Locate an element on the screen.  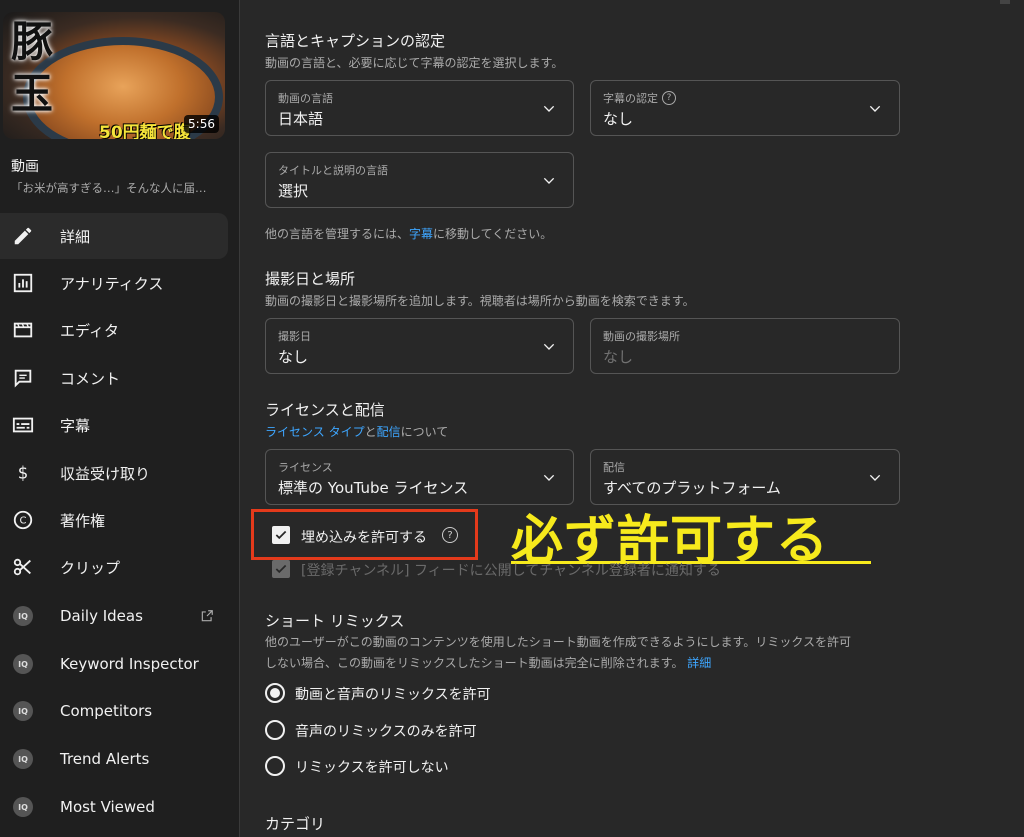
thumbnail-overlay-text: 豚玉 is located at coordinates (32, 67).